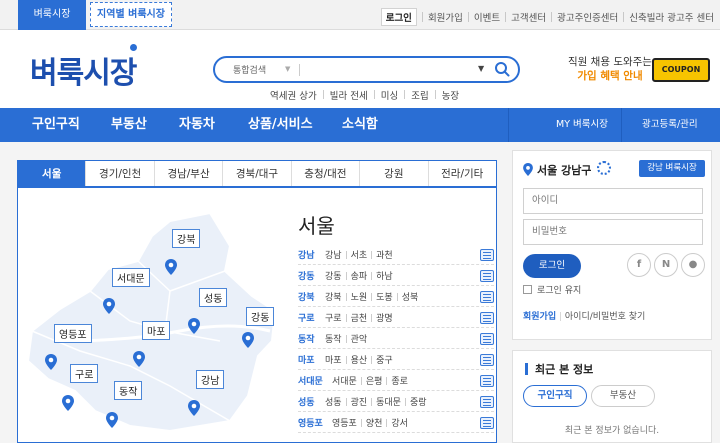 The image size is (720, 443). Describe the element at coordinates (293, 95) in the screenshot. I see `quick-link: 역세권 상가` at that location.